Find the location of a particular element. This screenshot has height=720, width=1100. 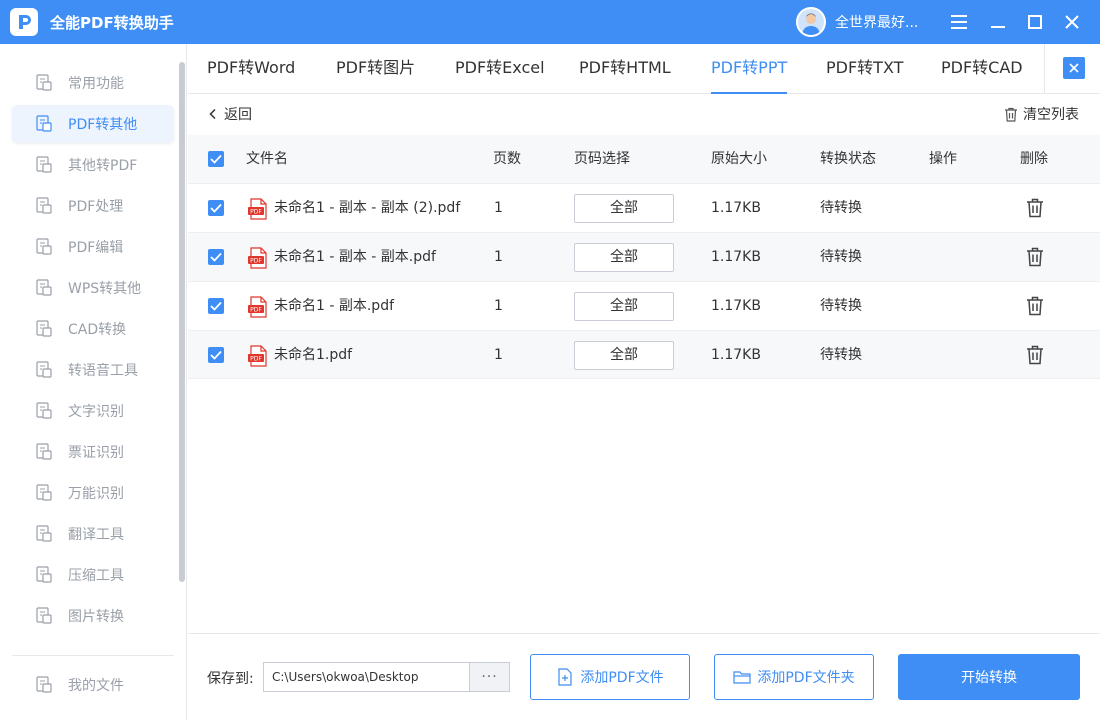

tab-pdf-to-excel: PDF转Excel is located at coordinates (500, 69).